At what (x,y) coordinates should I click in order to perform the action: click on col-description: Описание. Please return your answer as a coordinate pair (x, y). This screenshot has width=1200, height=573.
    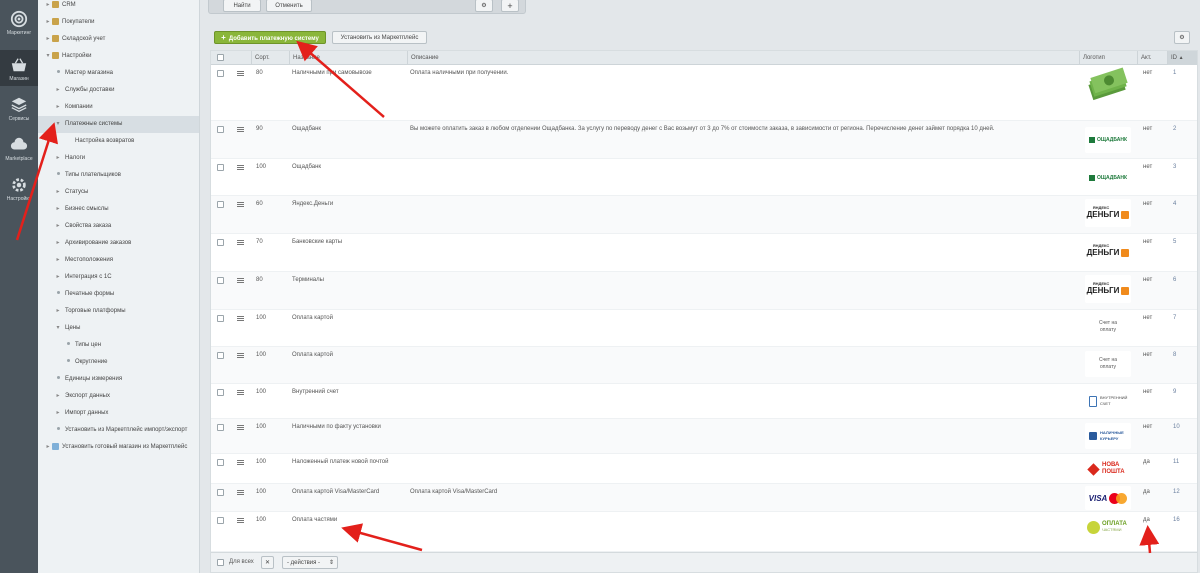
    Looking at the image, I should click on (743, 58).